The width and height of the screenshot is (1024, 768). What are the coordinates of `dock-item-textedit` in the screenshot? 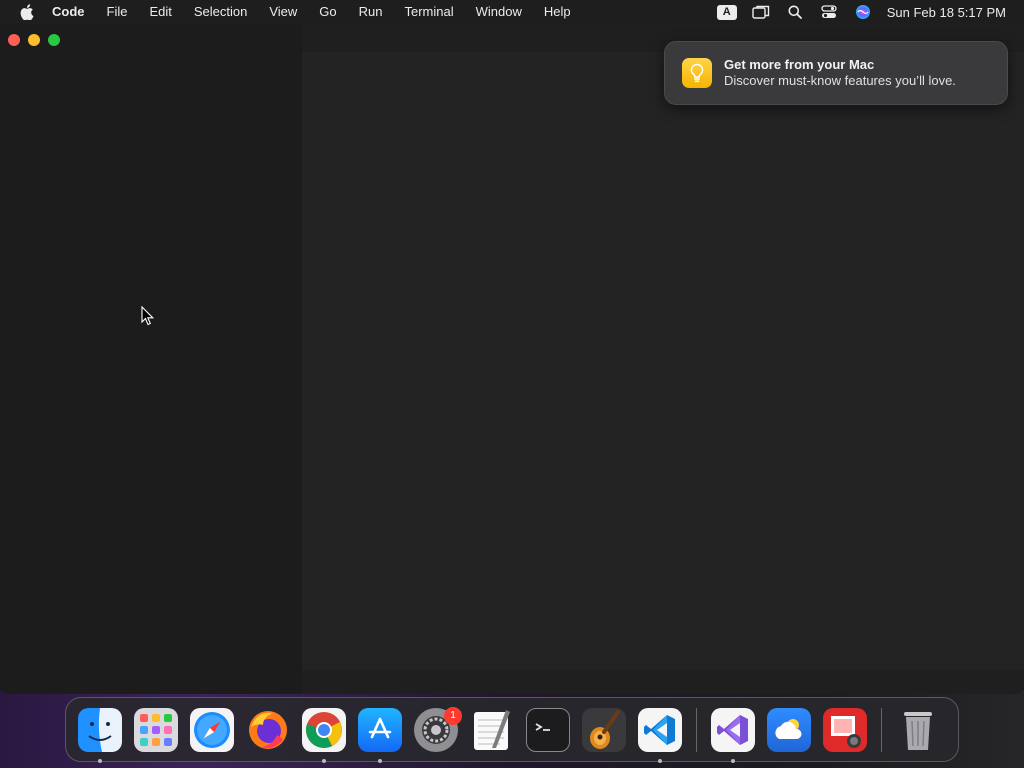 It's located at (492, 730).